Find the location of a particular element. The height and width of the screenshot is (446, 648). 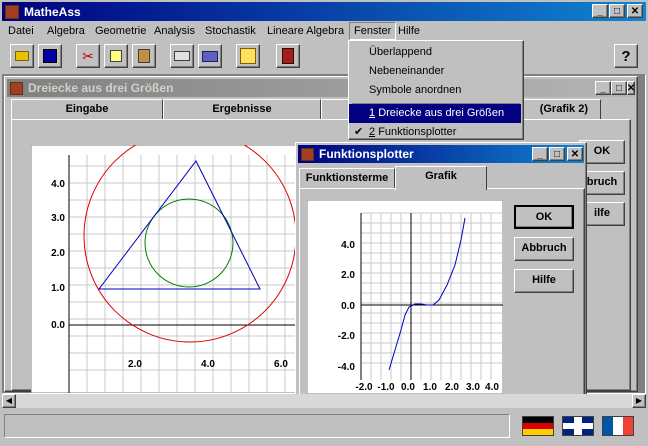

copy-icon is located at coordinates (116, 56).